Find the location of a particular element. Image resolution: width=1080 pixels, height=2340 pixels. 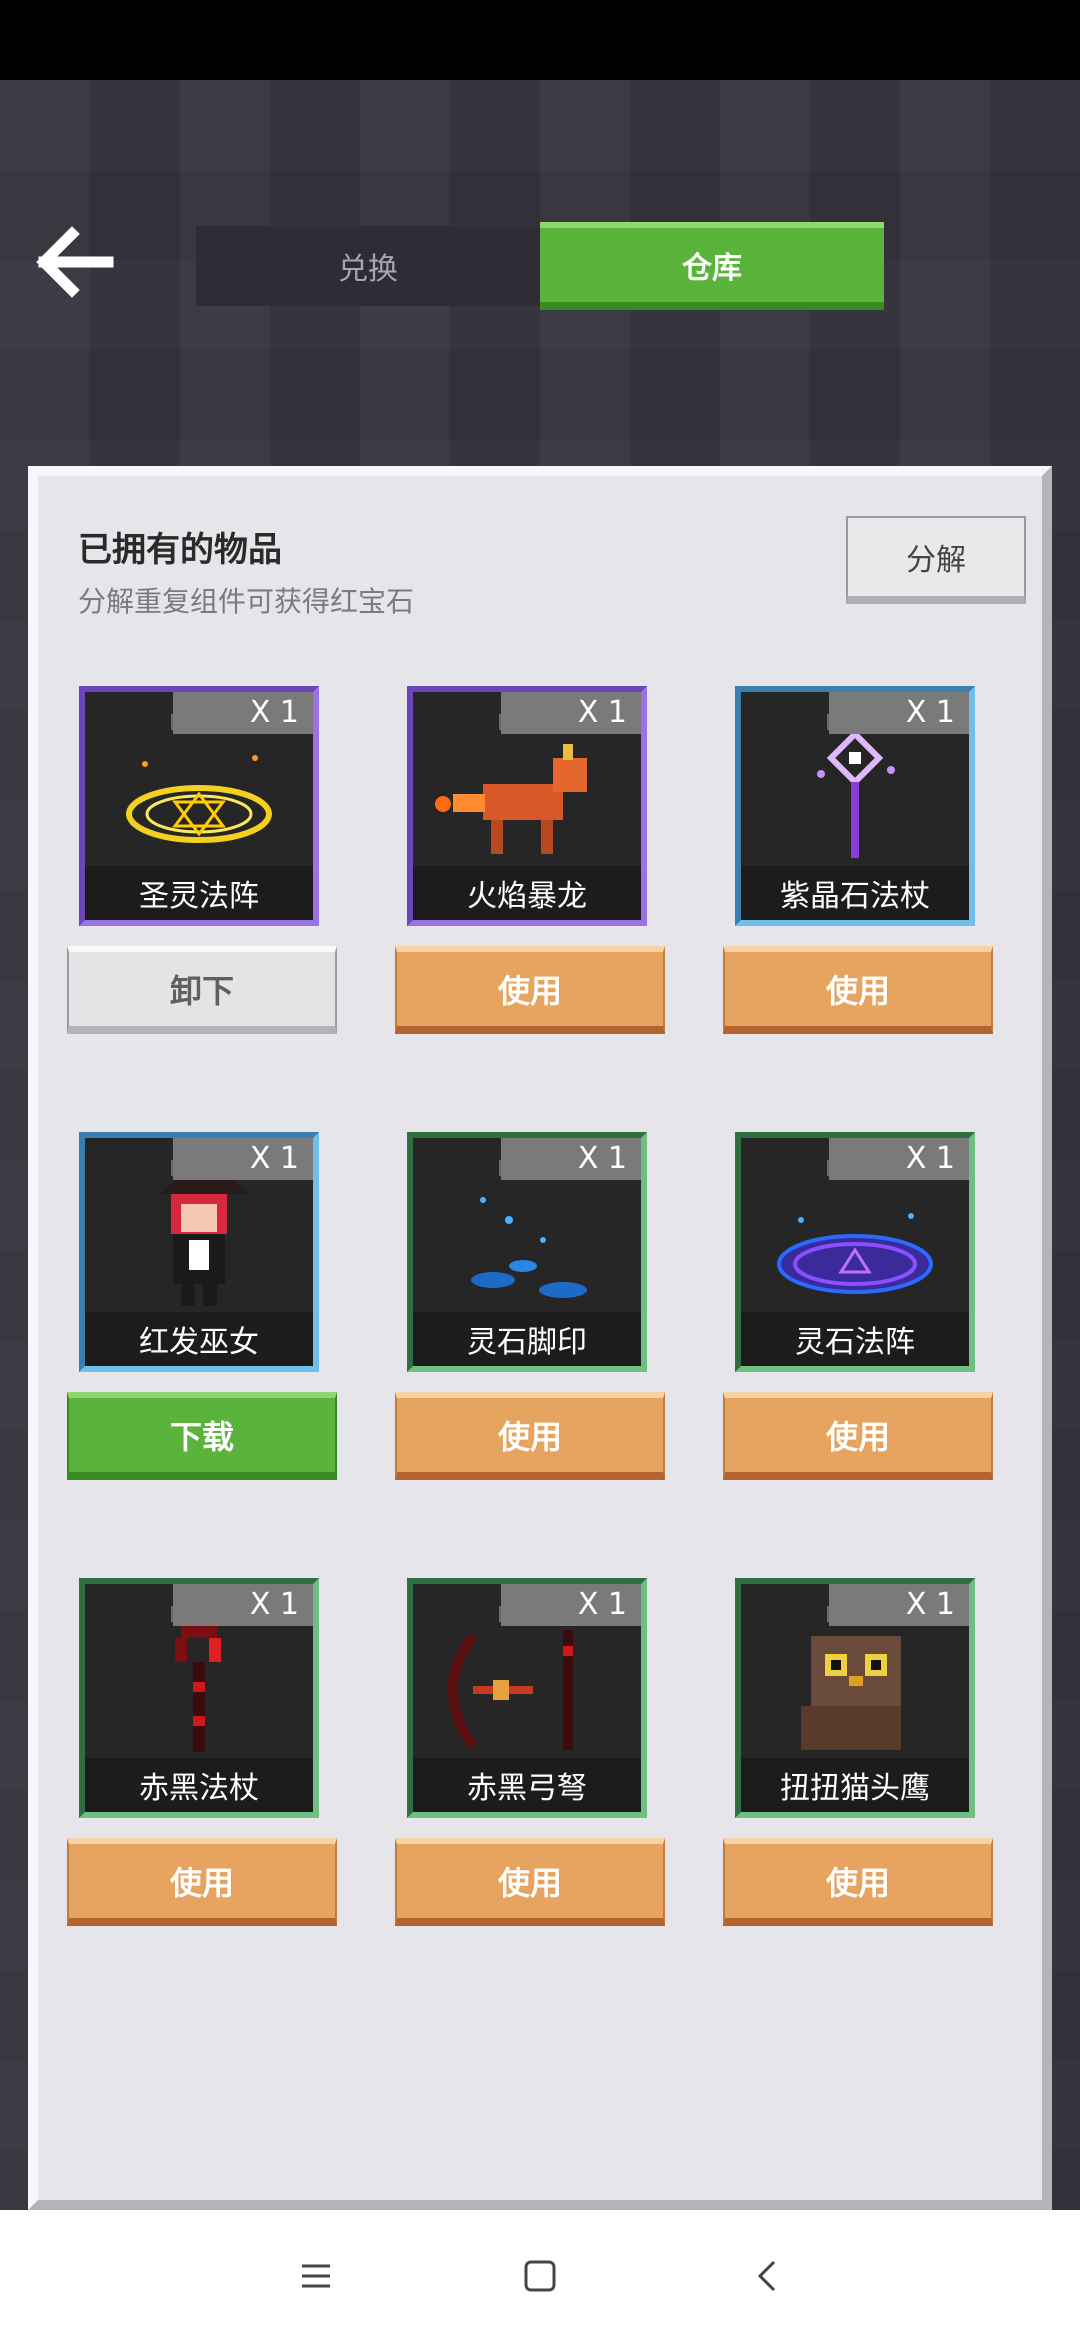

item-card: X 1 赤黑弓弩 is located at coordinates (527, 1698).